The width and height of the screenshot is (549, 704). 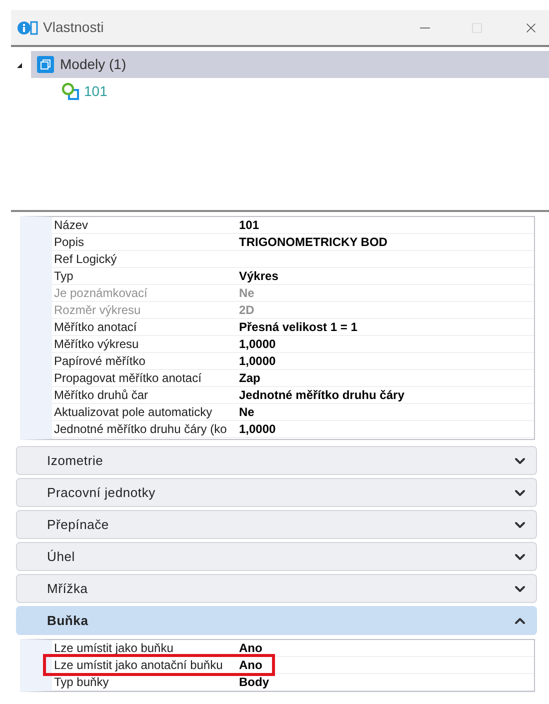 I want to click on property-value: TRIGONOMETRICKY BOD, so click(x=313, y=242).